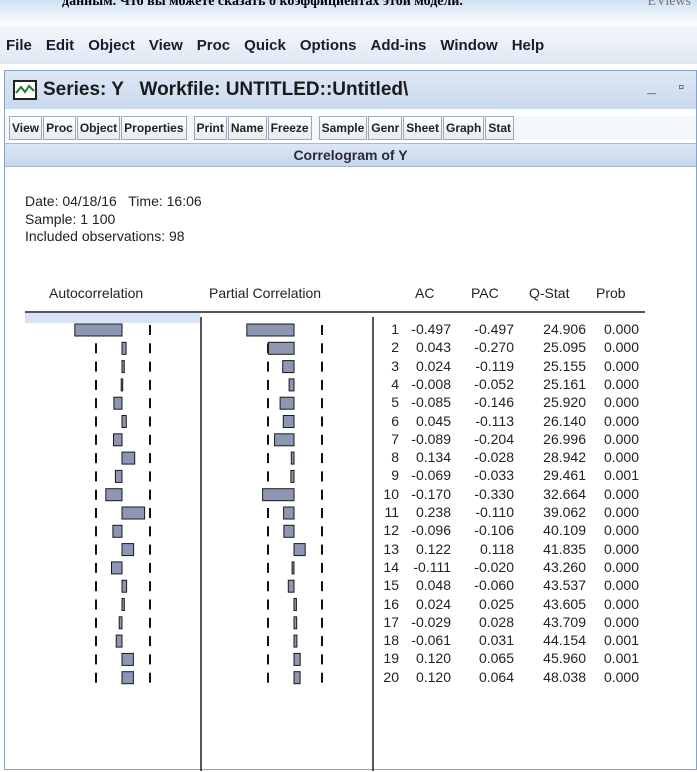  I want to click on correlogram-row: 16 0.024 0.025 43.605 0.000, so click(351, 605).